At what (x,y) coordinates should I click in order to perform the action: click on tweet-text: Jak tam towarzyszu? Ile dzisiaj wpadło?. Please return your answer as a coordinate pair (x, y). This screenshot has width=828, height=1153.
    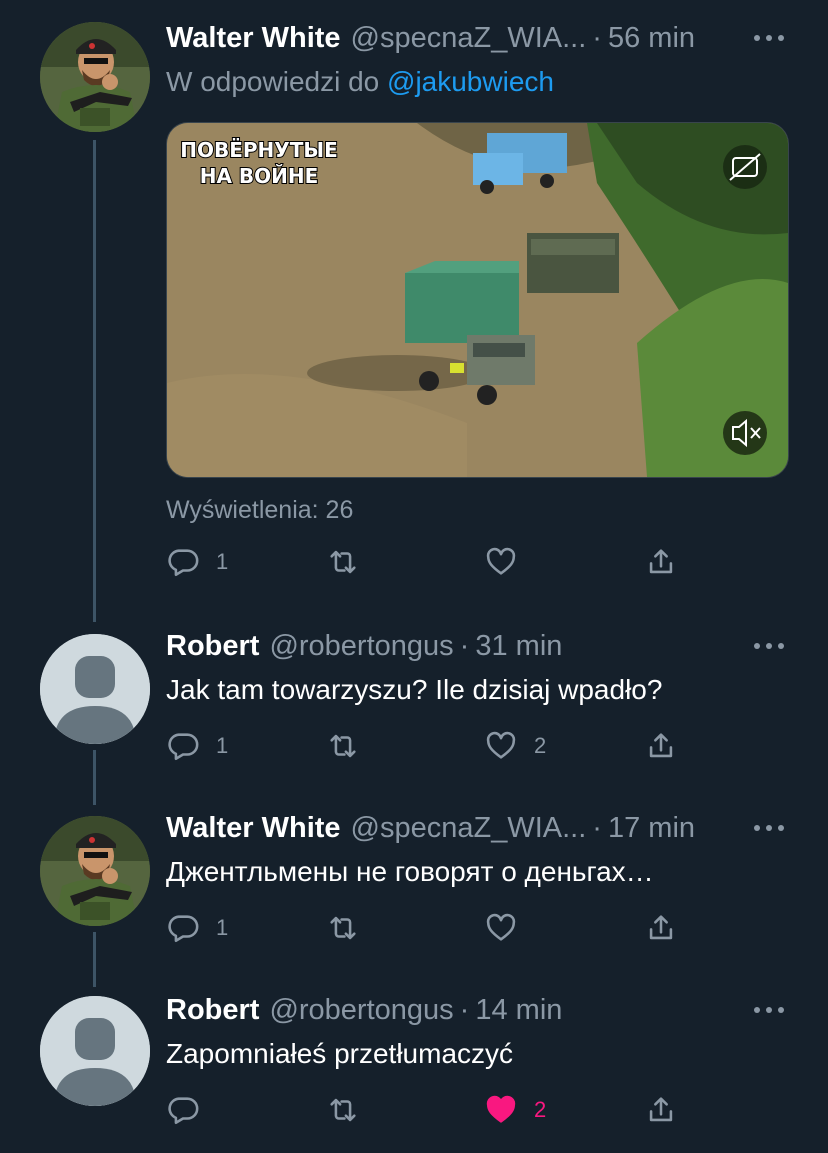
    Looking at the image, I should click on (414, 689).